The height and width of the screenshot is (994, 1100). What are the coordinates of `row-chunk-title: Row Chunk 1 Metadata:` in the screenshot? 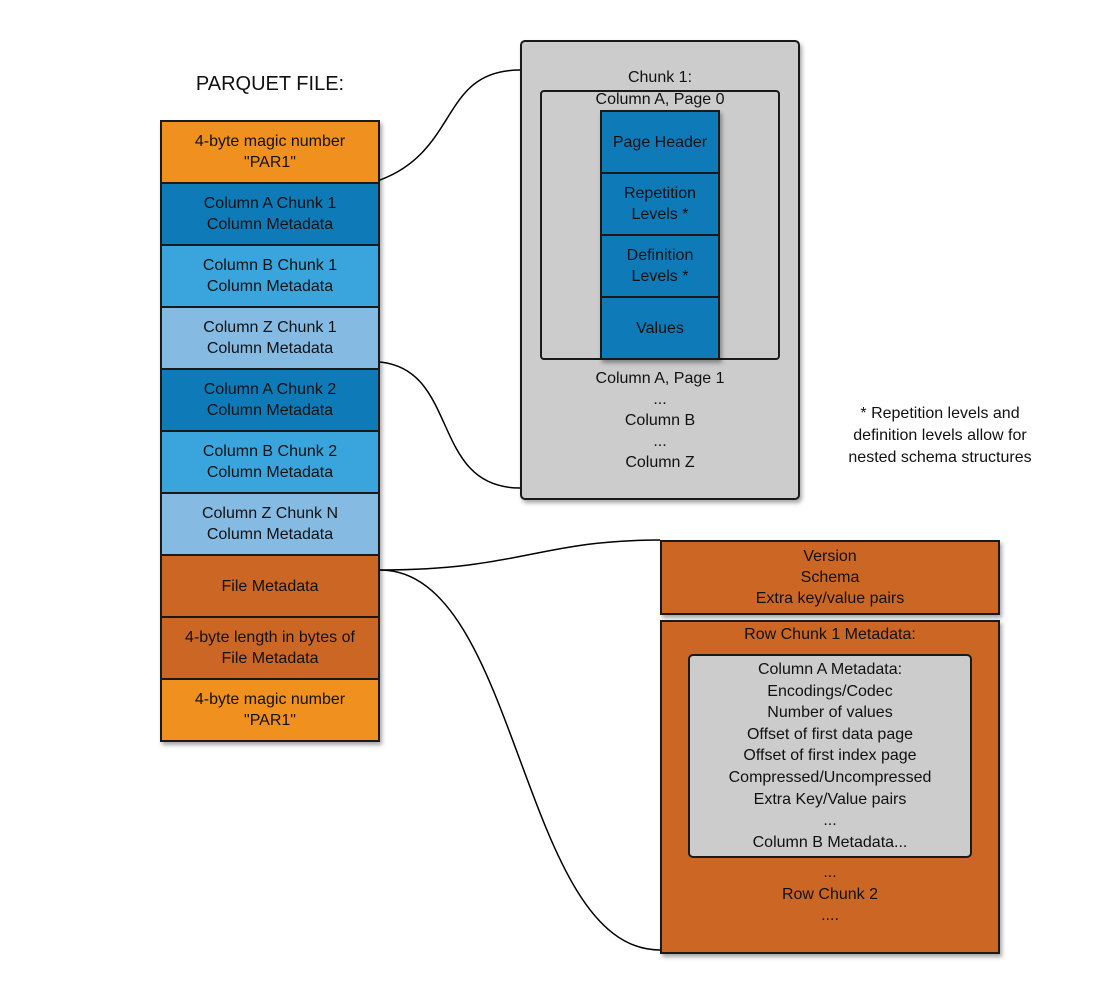 It's located at (830, 634).